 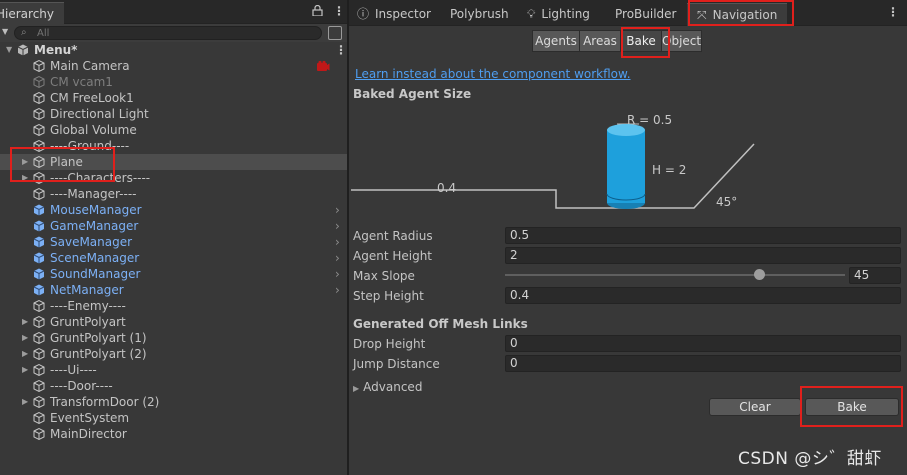 What do you see at coordinates (174, 194) in the screenshot?
I see `hierarchy-item: ----Manager----` at bounding box center [174, 194].